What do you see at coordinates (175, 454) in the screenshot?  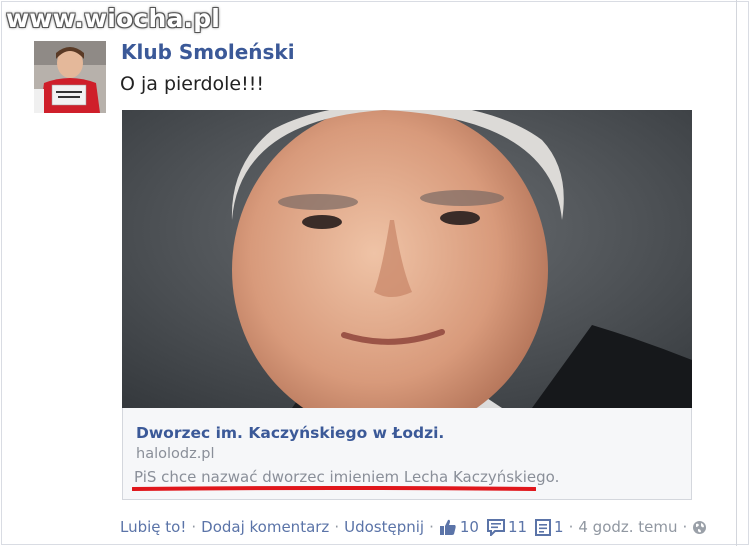 I see `link-domain: halolodz.pl` at bounding box center [175, 454].